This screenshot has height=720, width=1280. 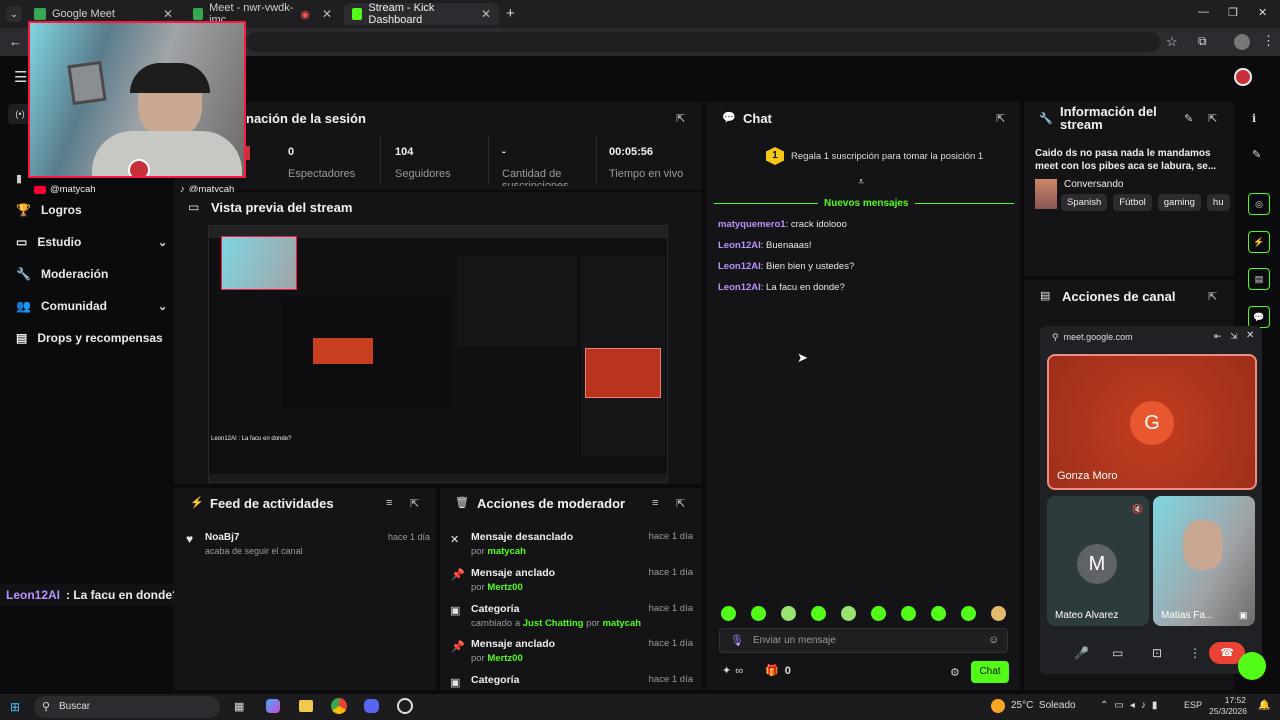 I want to click on language-indicator: ESP, so click(x=1193, y=705).